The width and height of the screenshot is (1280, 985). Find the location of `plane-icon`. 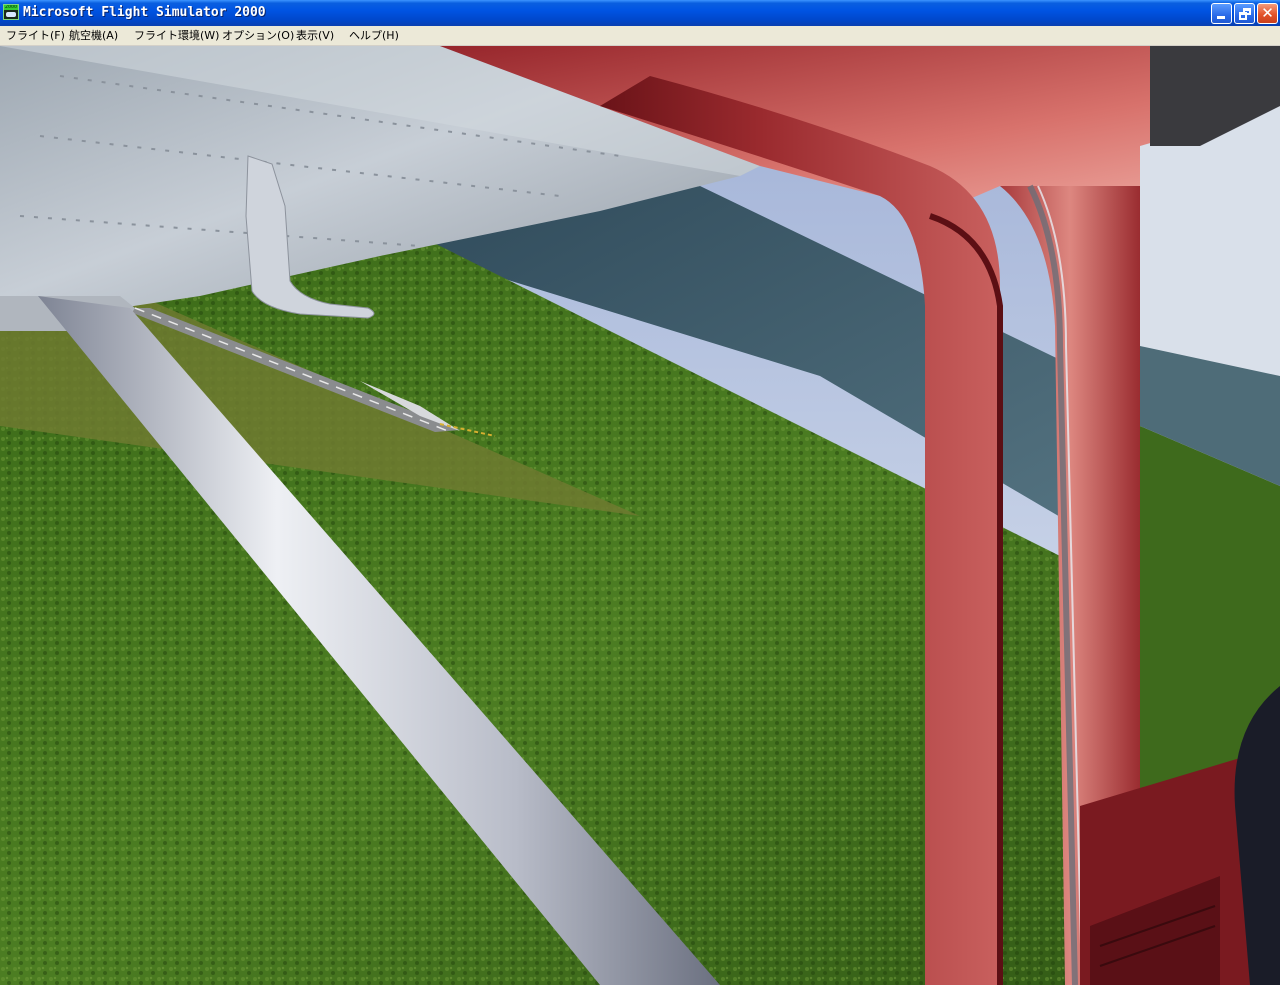

plane-icon is located at coordinates (11, 14).